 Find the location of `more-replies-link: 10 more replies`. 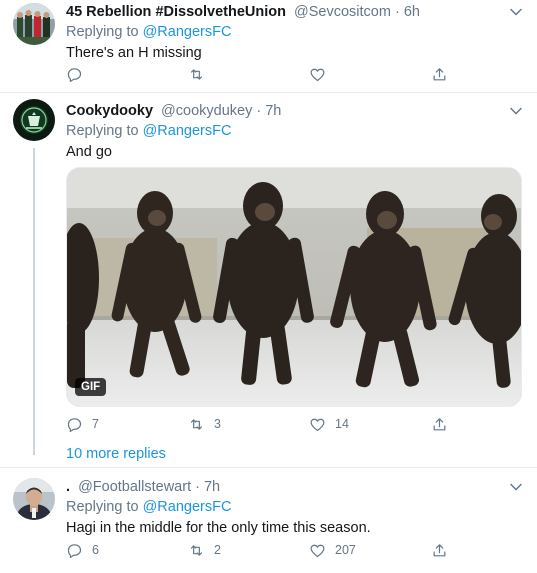

more-replies-link: 10 more replies is located at coordinates (116, 454).